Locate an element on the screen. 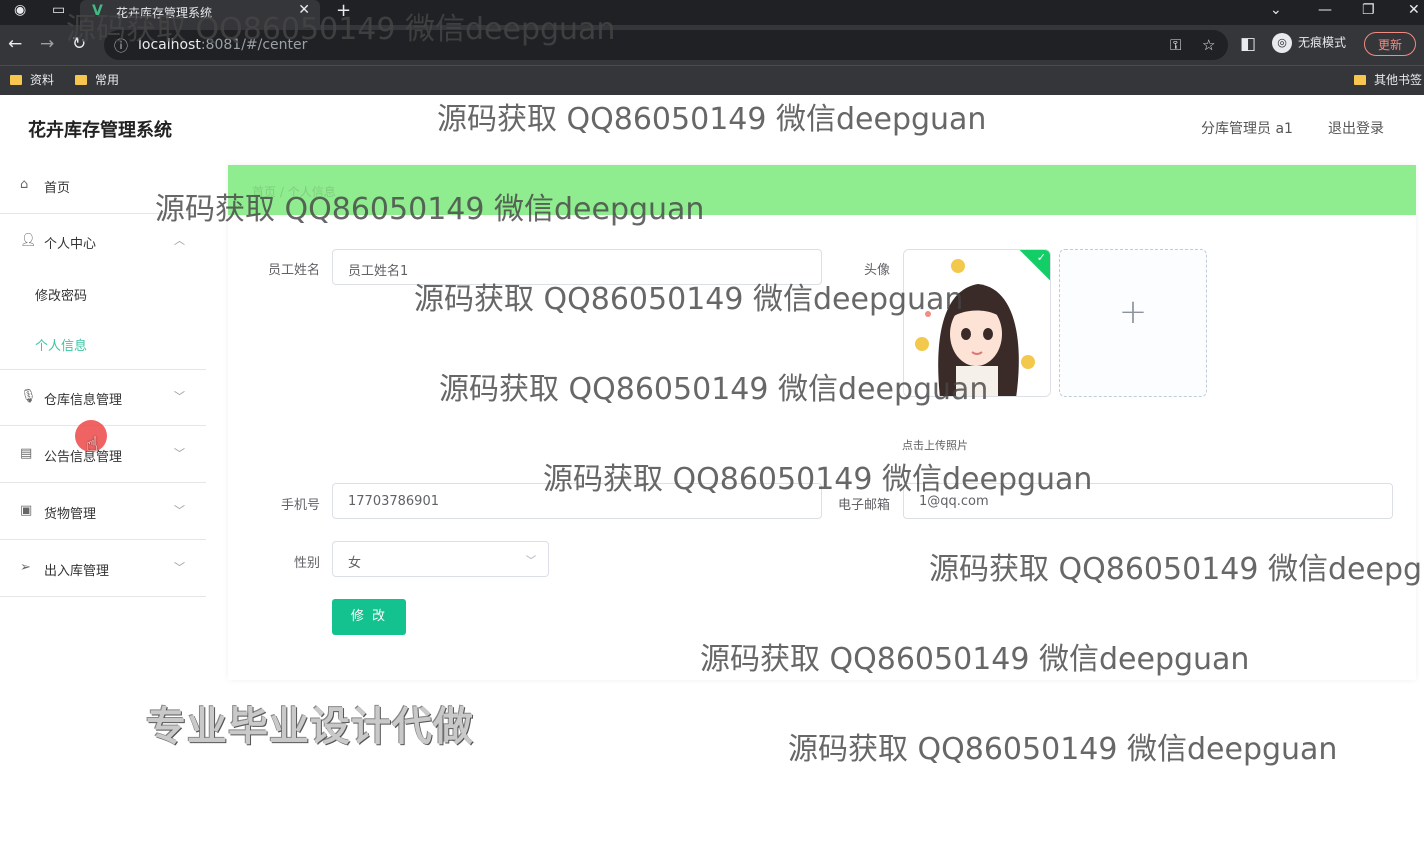 The image size is (1424, 848). send-icon: ➢ is located at coordinates (25, 567).